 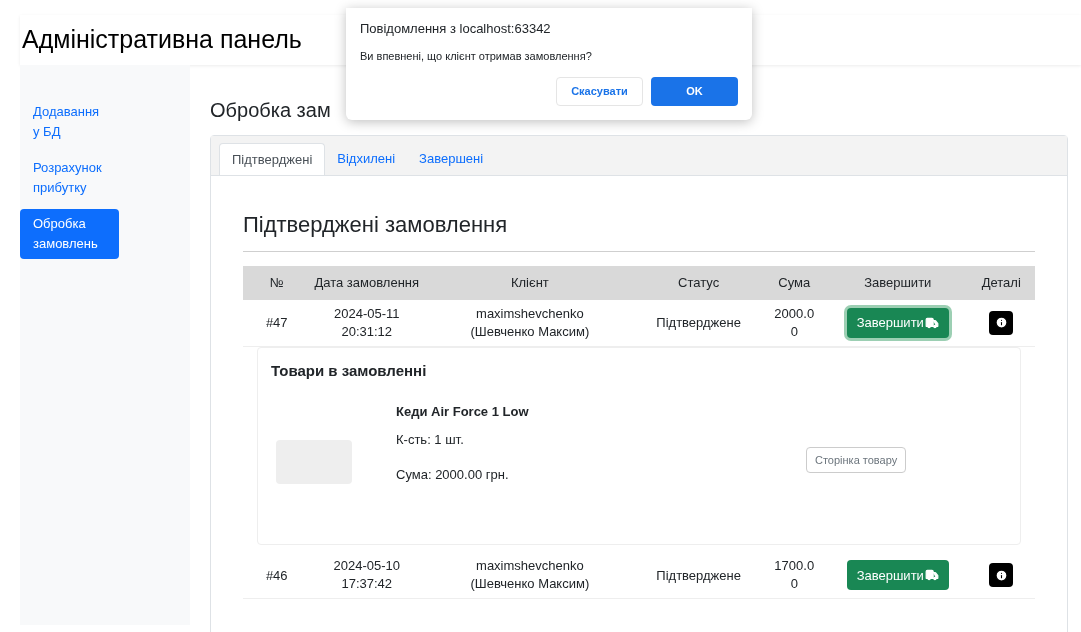 What do you see at coordinates (277, 323) in the screenshot?
I see `table-cell: #47` at bounding box center [277, 323].